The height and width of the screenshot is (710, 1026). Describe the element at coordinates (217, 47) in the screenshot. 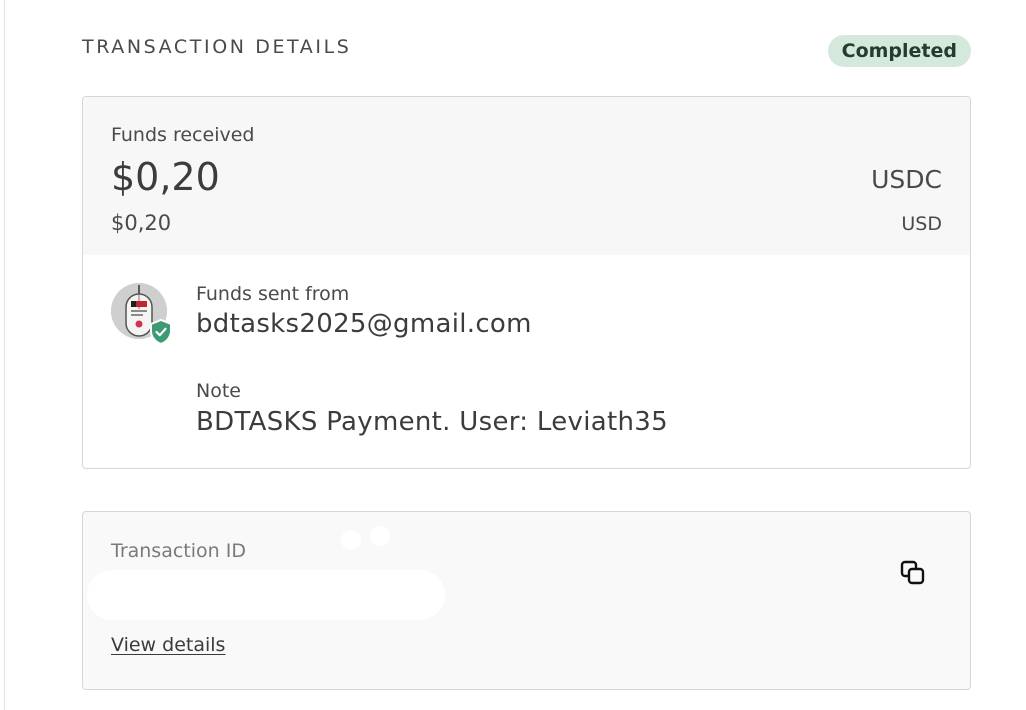

I see `section-title: TRANSACTION DETAILS` at that location.